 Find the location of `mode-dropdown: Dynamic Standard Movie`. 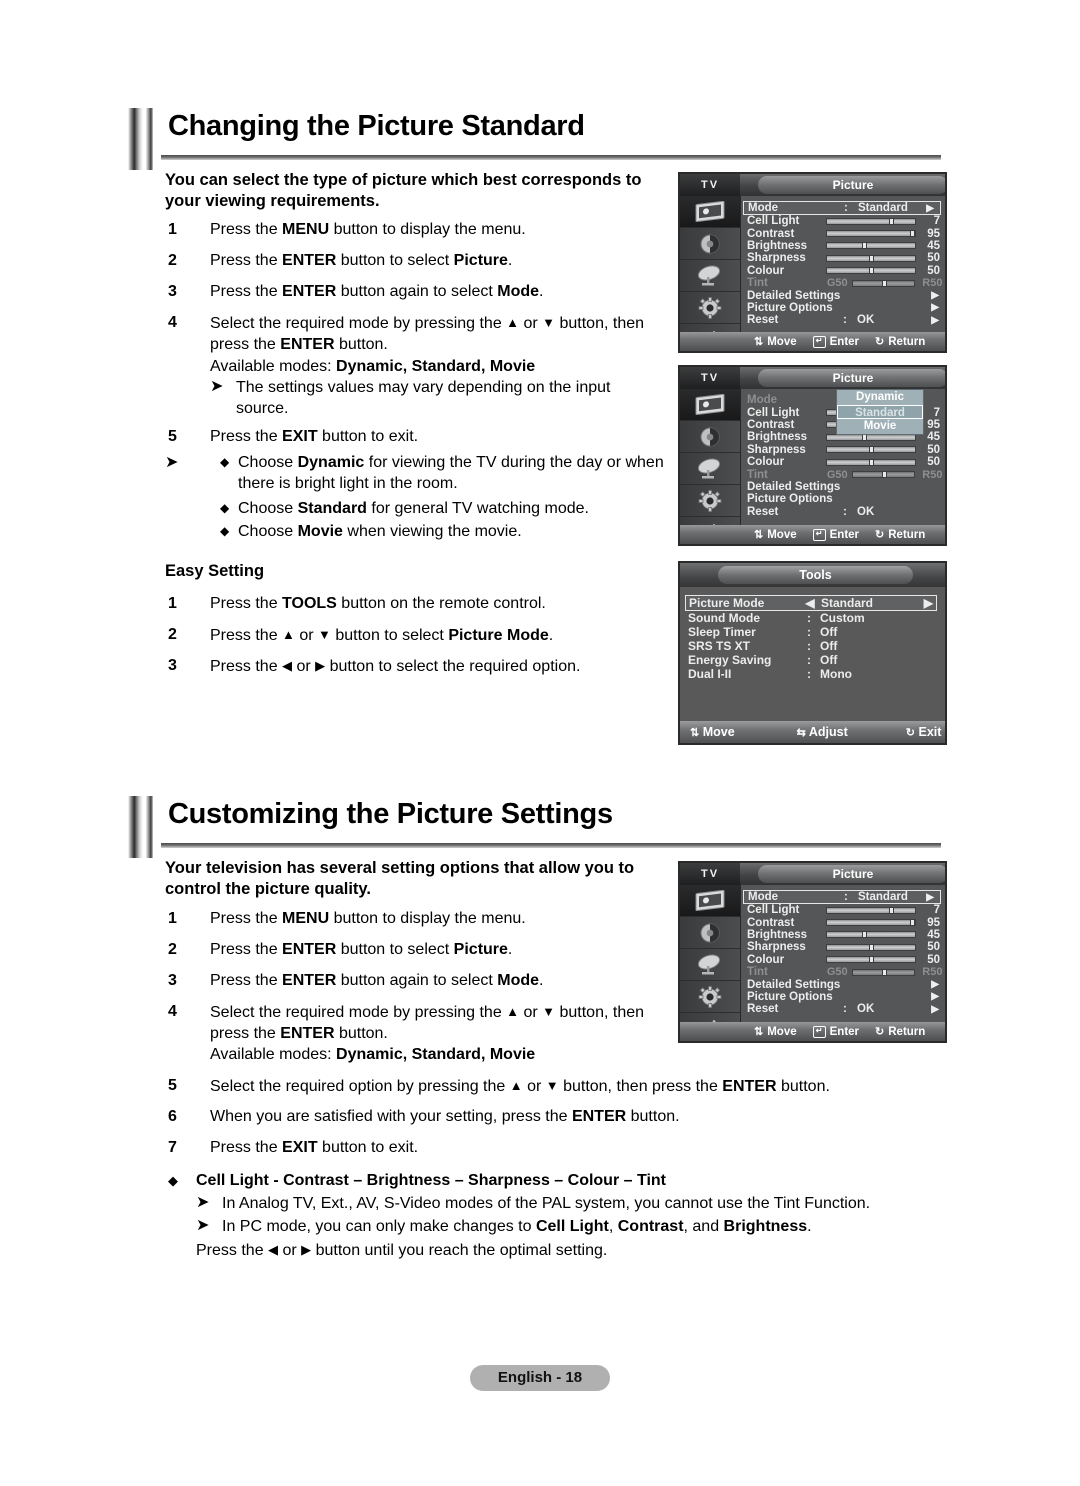

mode-dropdown: Dynamic Standard Movie is located at coordinates (880, 412).